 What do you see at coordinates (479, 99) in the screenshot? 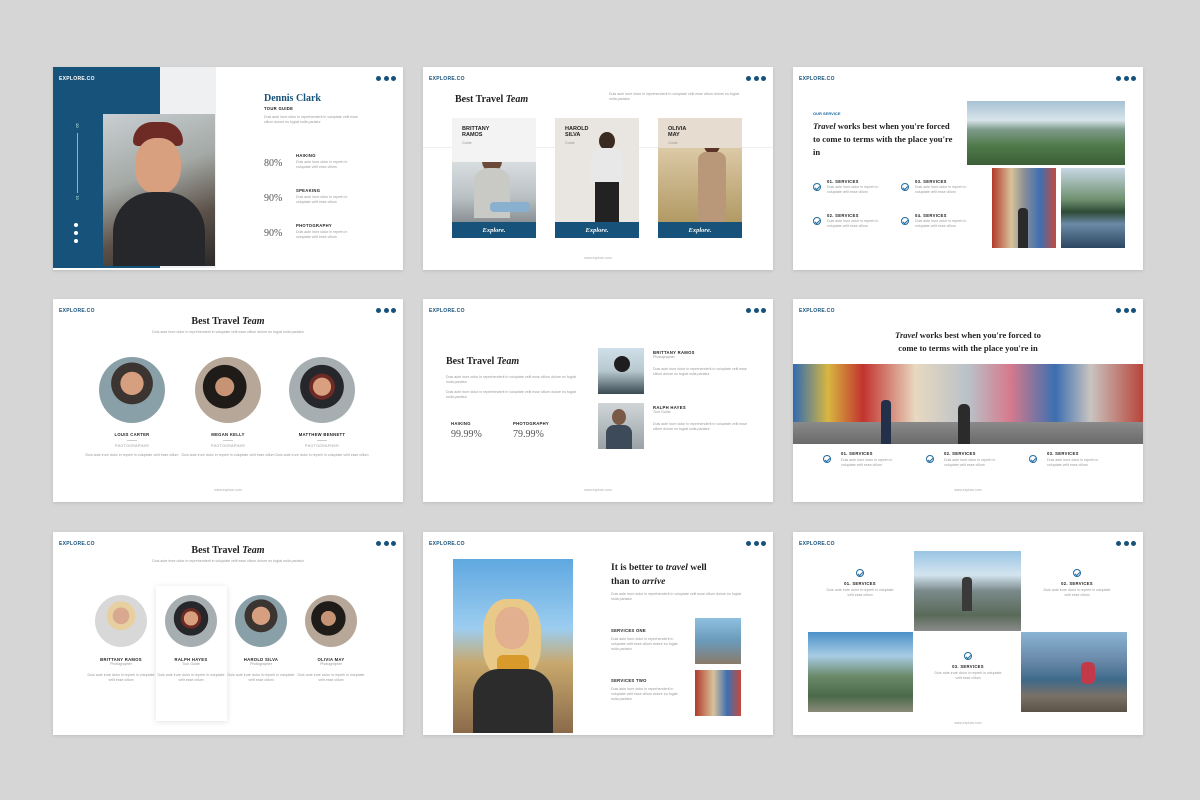
I see `title-text: Best Travel` at bounding box center [479, 99].